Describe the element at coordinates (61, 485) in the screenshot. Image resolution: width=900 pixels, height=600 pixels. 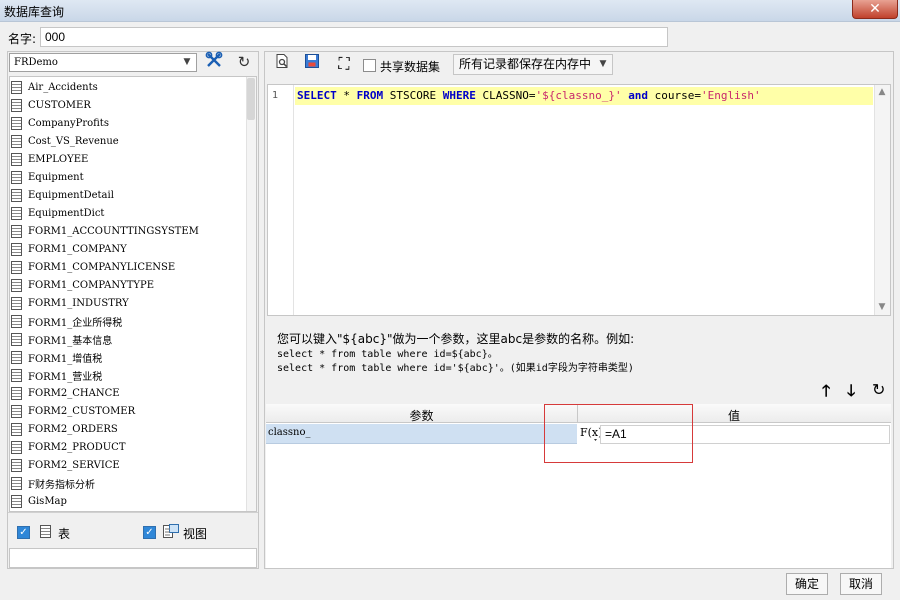
I see `table-name: F财务指标分析` at that location.